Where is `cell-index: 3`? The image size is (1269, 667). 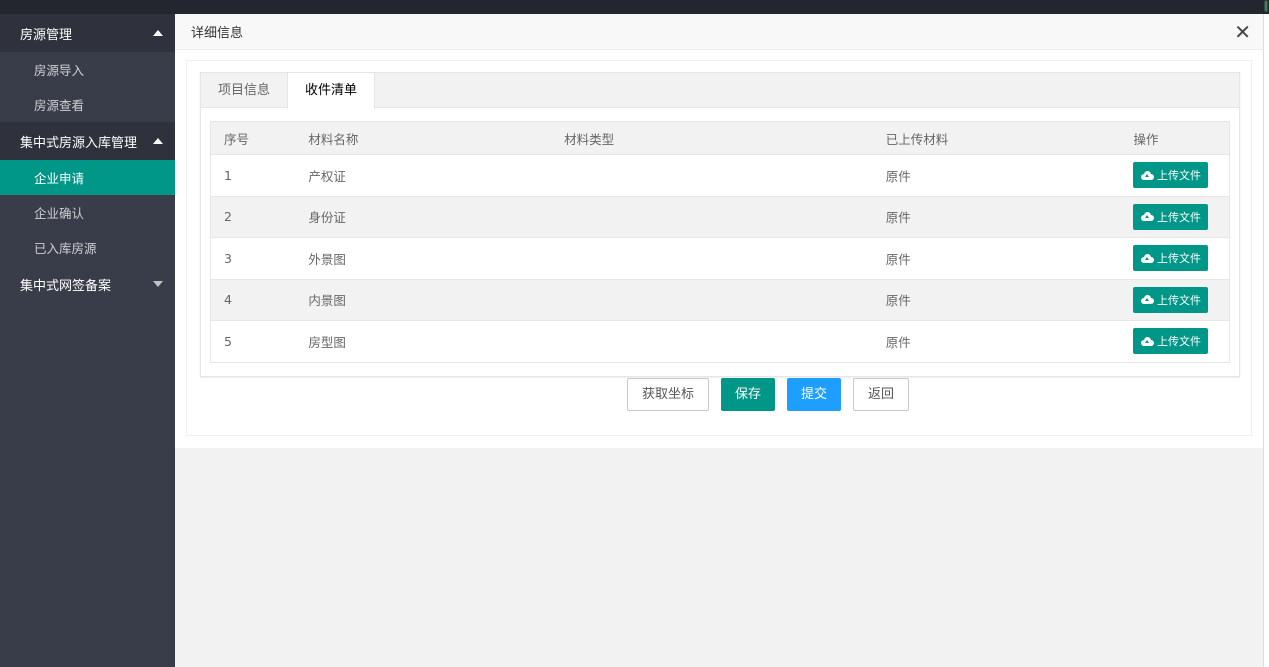
cell-index: 3 is located at coordinates (259, 258).